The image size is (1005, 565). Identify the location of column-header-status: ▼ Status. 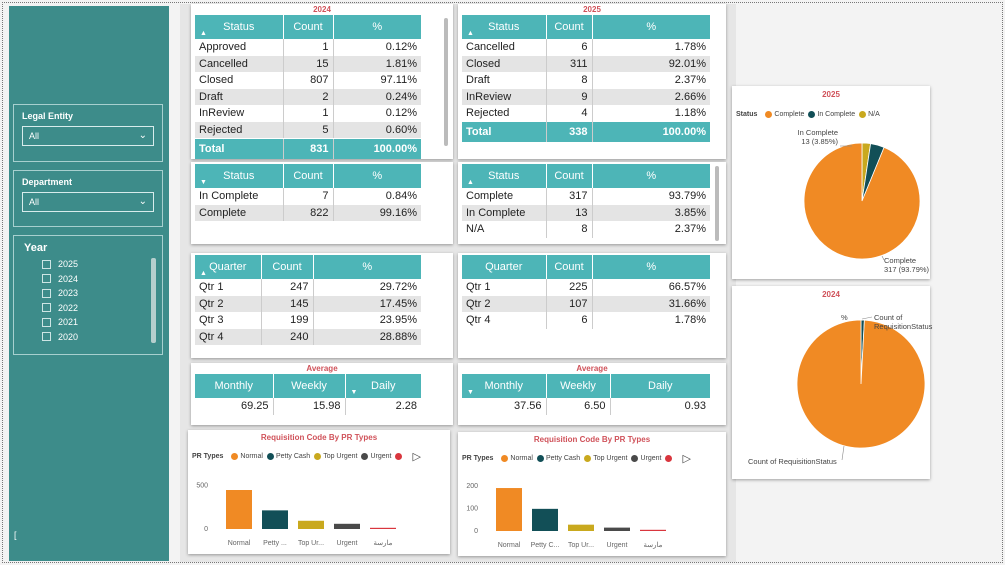
(239, 176).